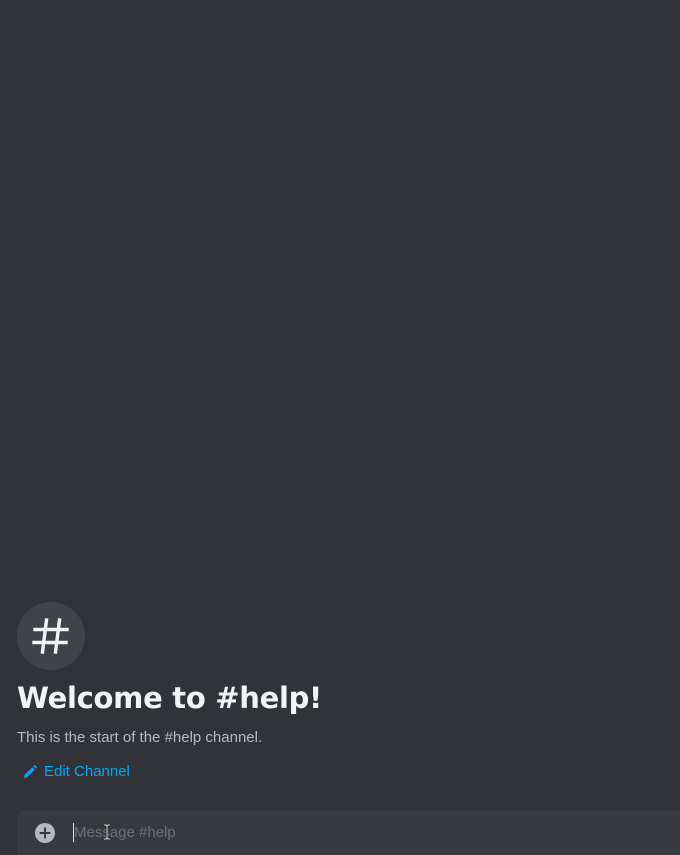 Image resolution: width=680 pixels, height=855 pixels. I want to click on message-input-wrap, so click(376, 832).